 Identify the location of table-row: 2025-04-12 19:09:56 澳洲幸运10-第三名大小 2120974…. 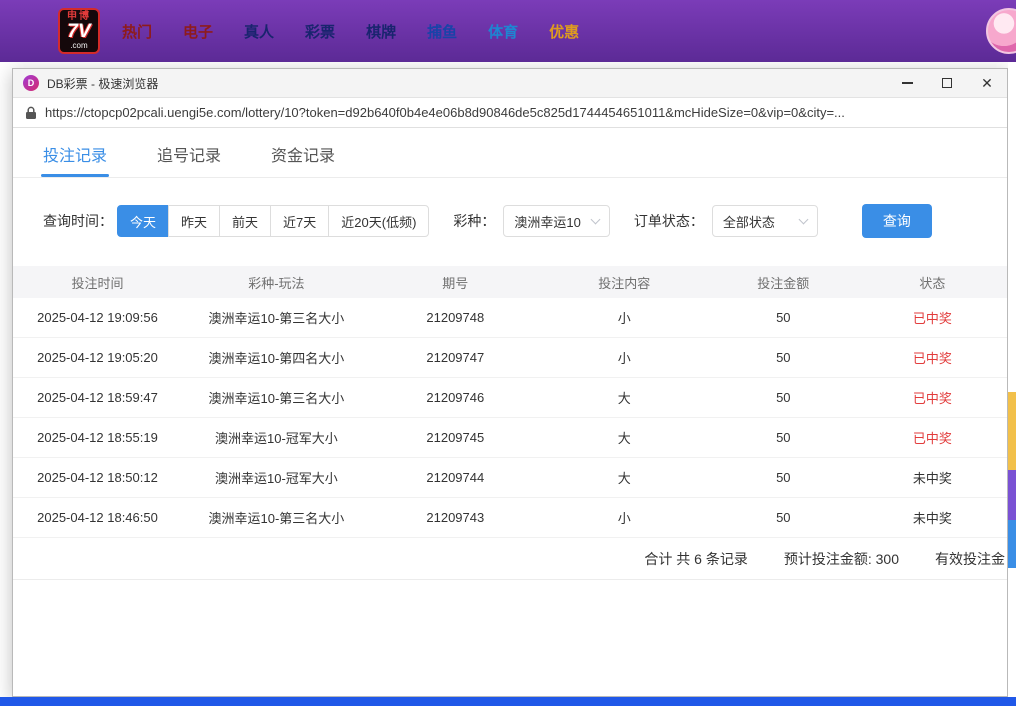
(510, 318).